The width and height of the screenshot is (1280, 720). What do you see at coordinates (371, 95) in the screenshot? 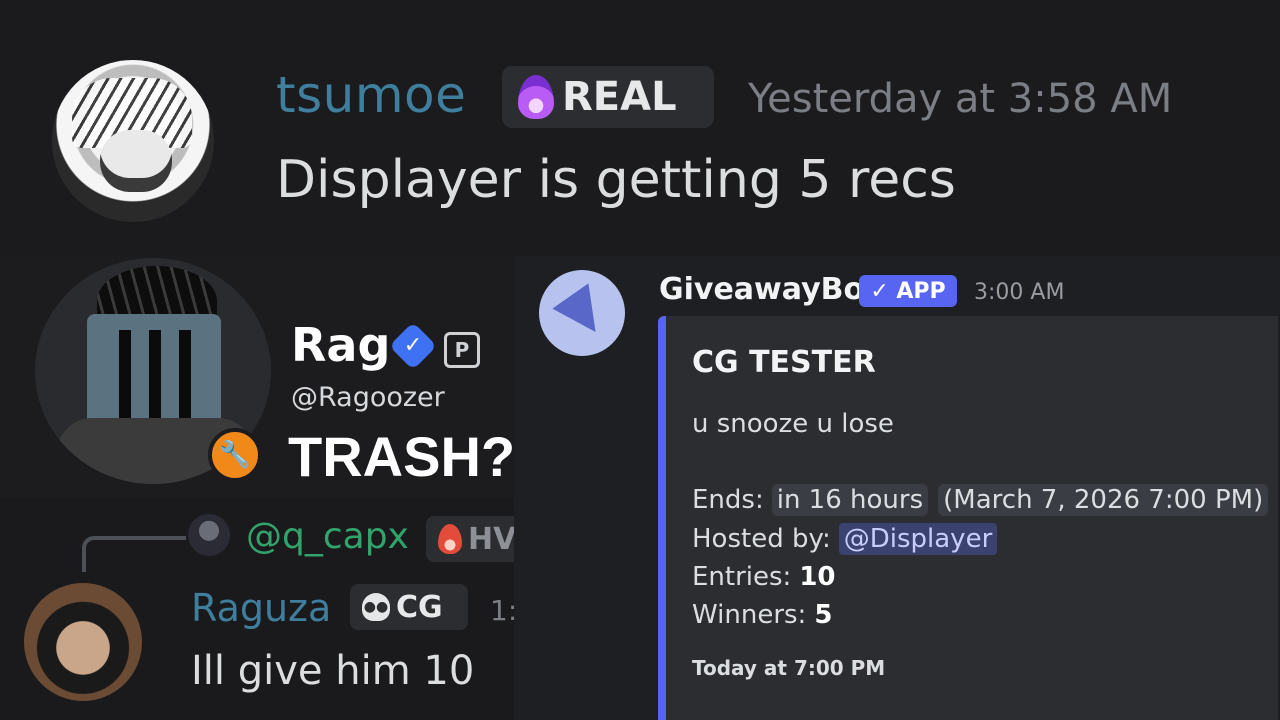
I see `username-tsumoe: tsumoe` at bounding box center [371, 95].